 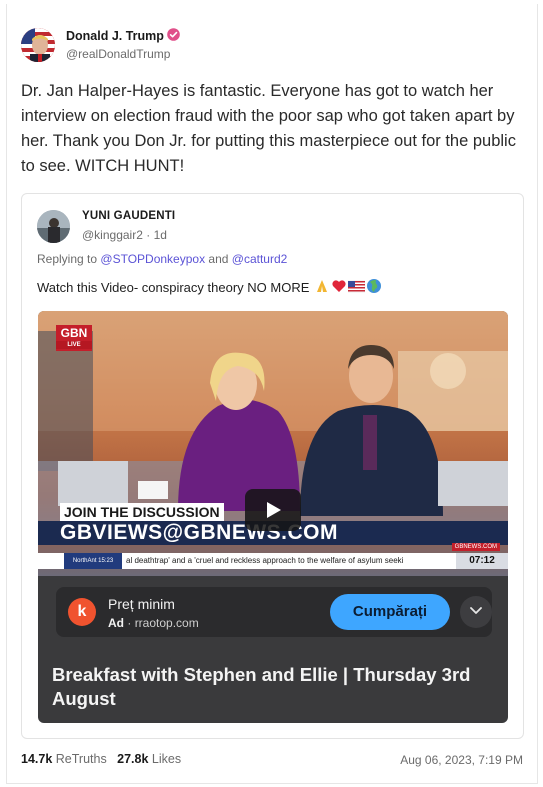 I want to click on play-icon, so click(x=274, y=510).